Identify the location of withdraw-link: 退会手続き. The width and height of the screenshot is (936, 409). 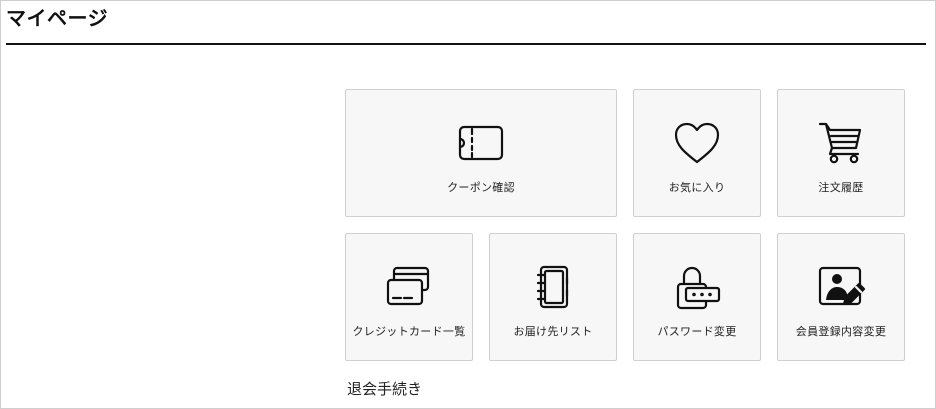
(384, 389).